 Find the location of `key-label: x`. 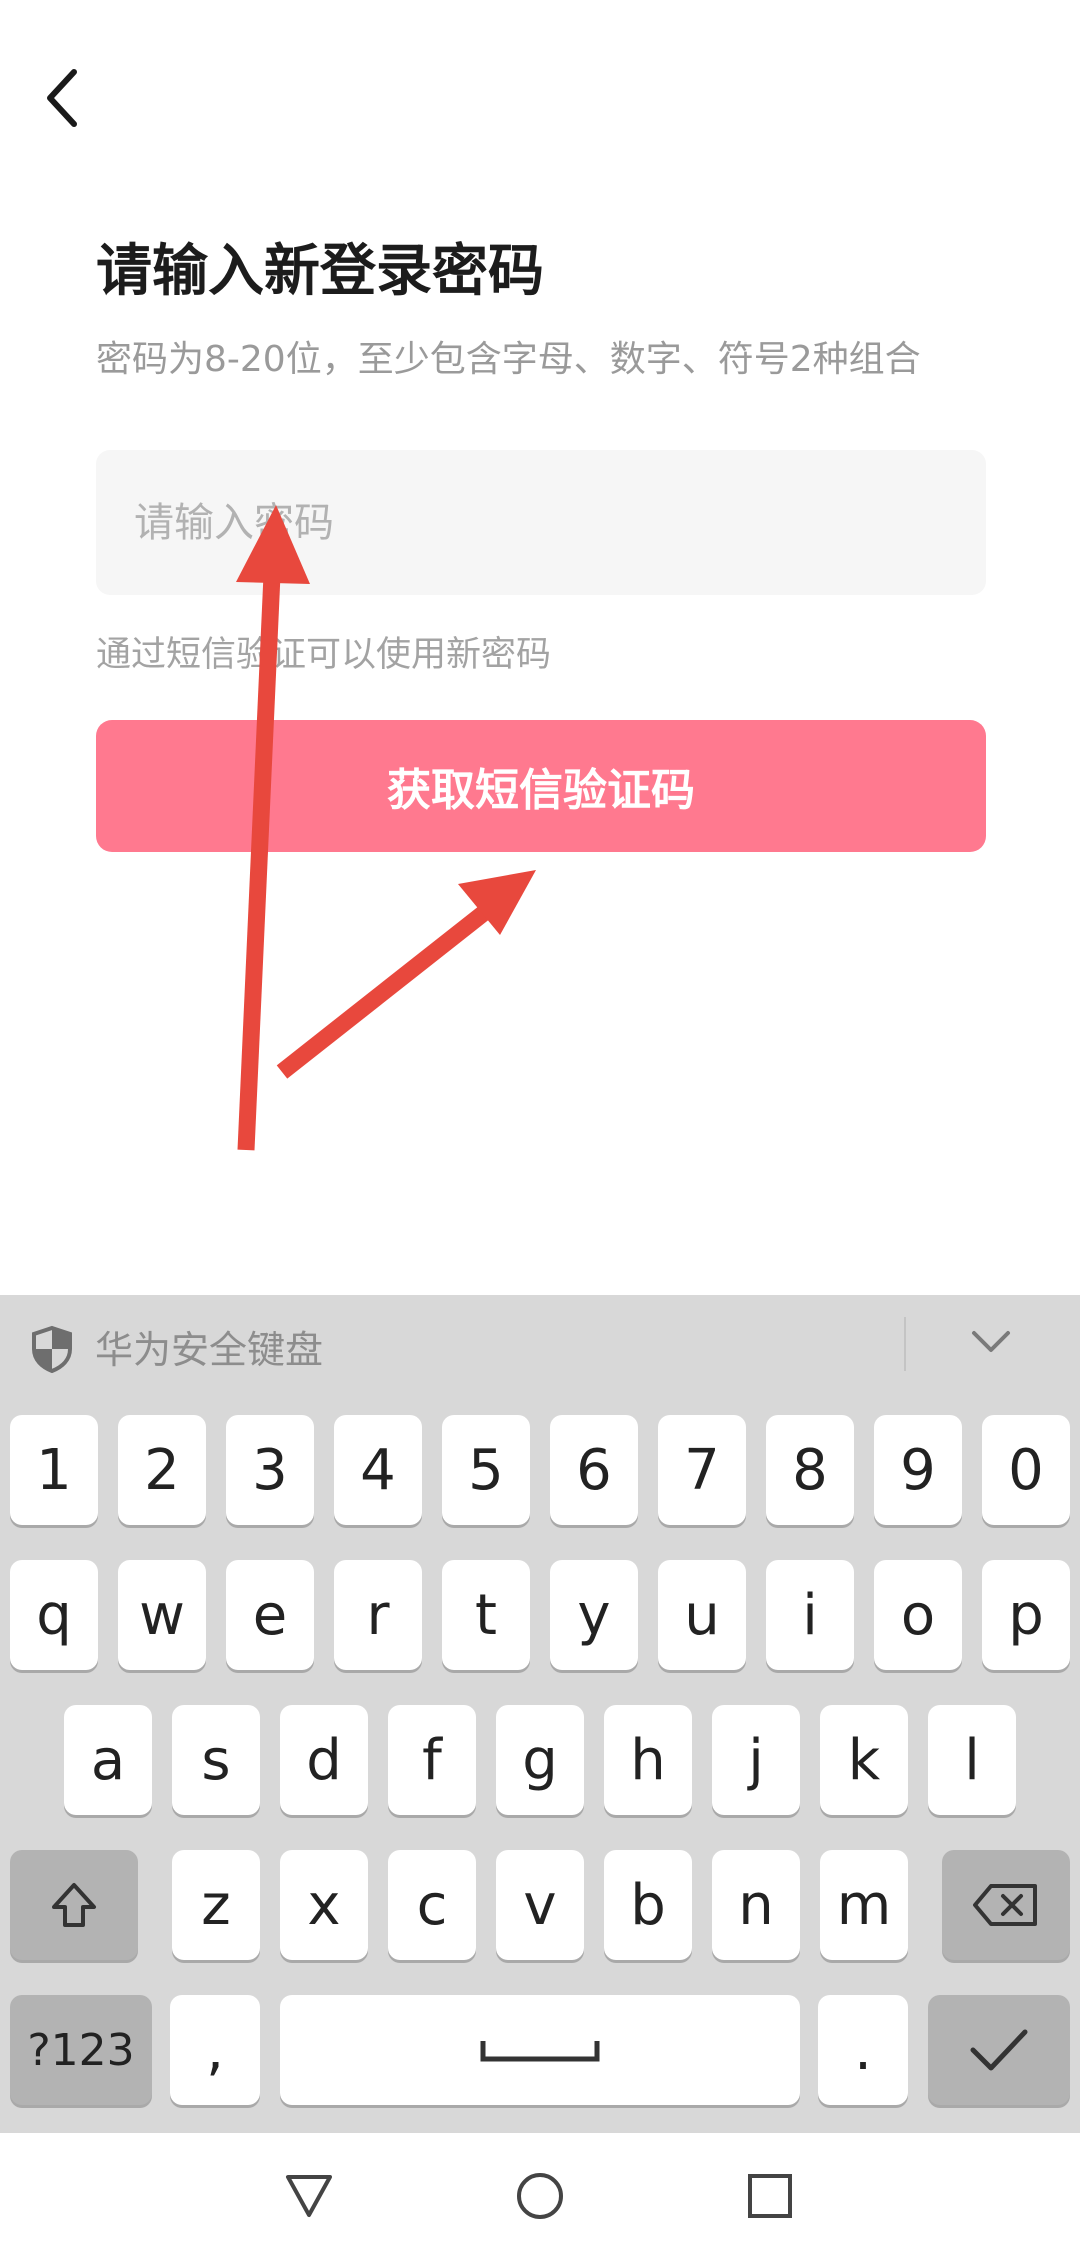

key-label: x is located at coordinates (324, 1905).